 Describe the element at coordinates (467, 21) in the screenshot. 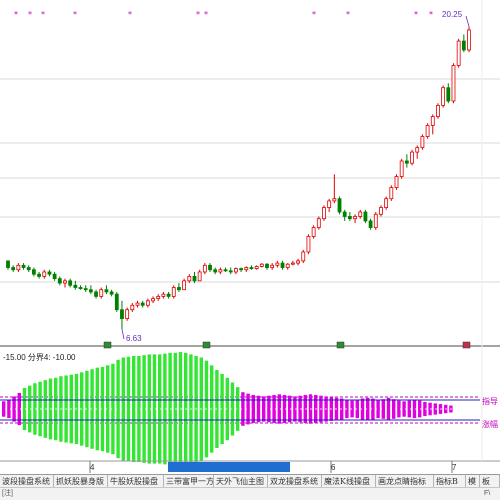

I see `high-pointer` at that location.